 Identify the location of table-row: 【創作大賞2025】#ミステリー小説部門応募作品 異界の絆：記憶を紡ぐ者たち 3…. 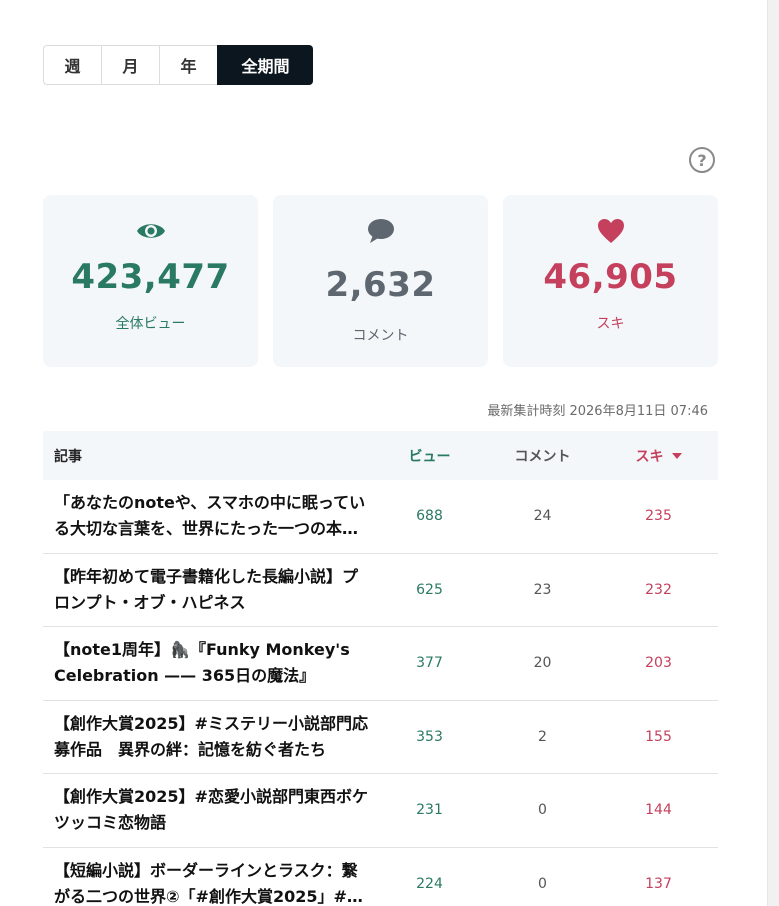
(380, 737).